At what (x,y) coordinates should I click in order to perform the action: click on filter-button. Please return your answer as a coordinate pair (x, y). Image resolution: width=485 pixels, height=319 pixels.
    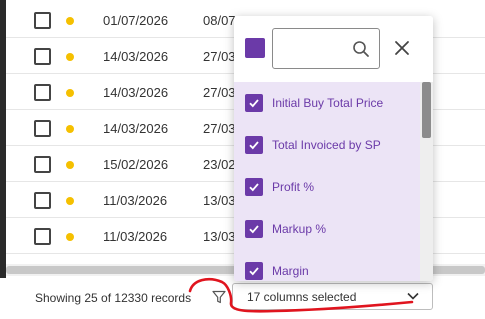
    Looking at the image, I should click on (218, 296).